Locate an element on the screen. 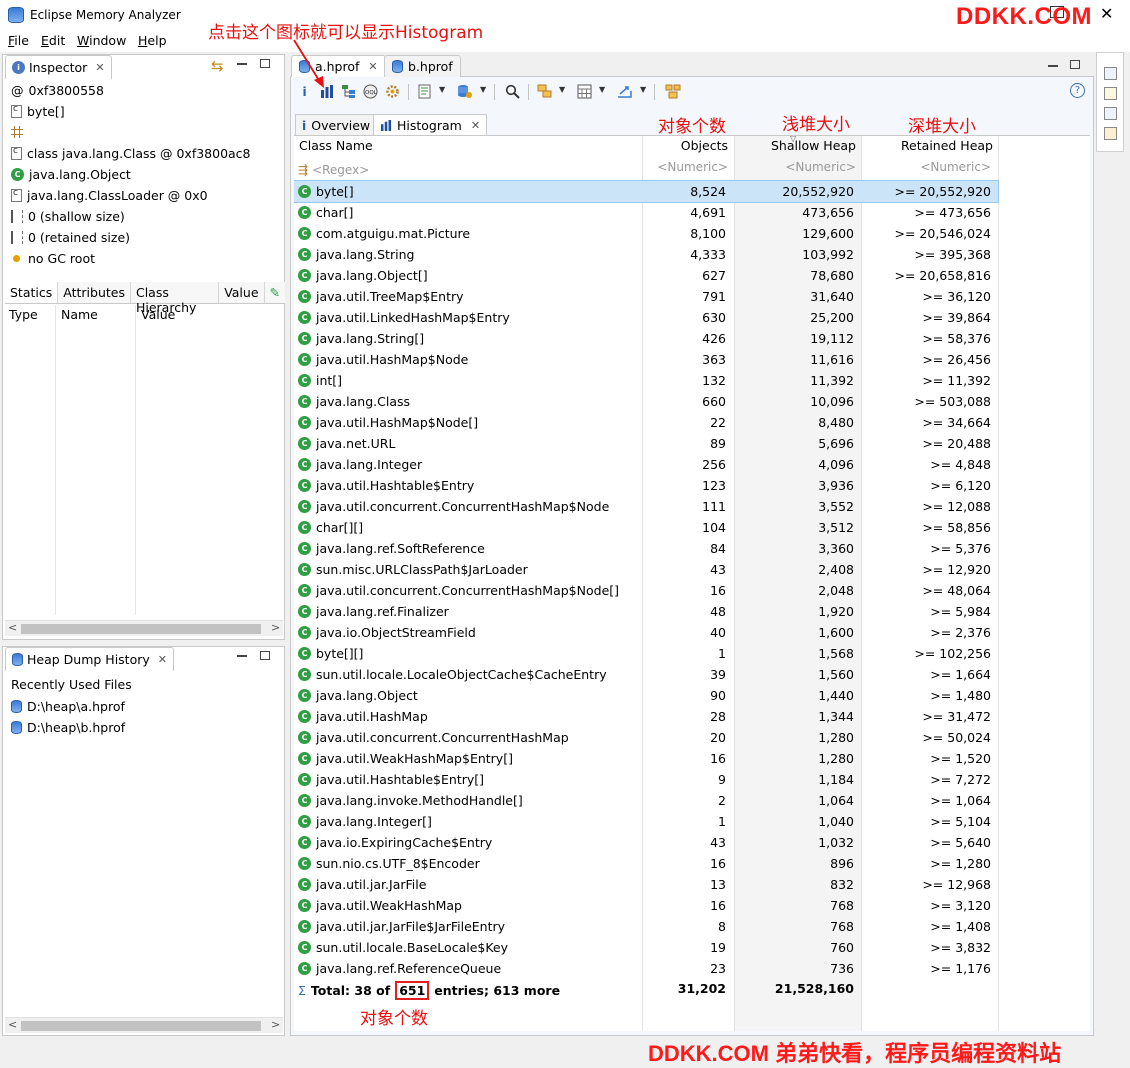  help-icon: ? is located at coordinates (1077, 90).